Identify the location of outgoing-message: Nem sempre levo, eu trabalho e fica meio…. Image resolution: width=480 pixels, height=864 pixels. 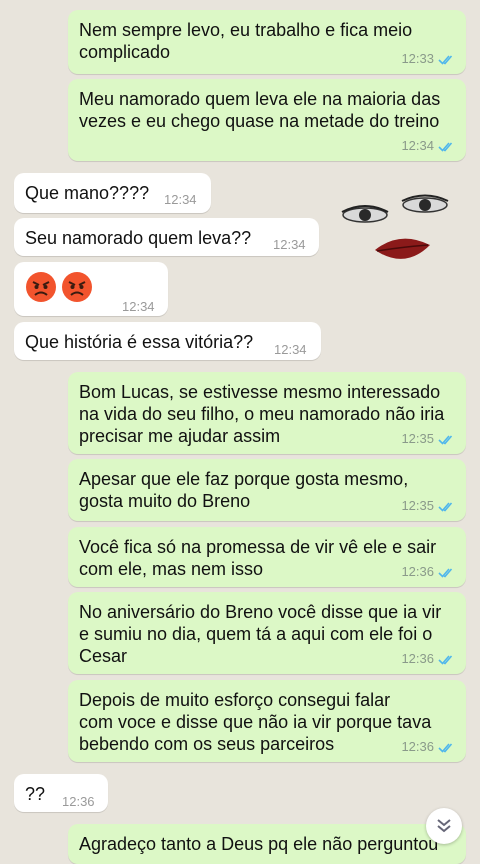
(267, 42).